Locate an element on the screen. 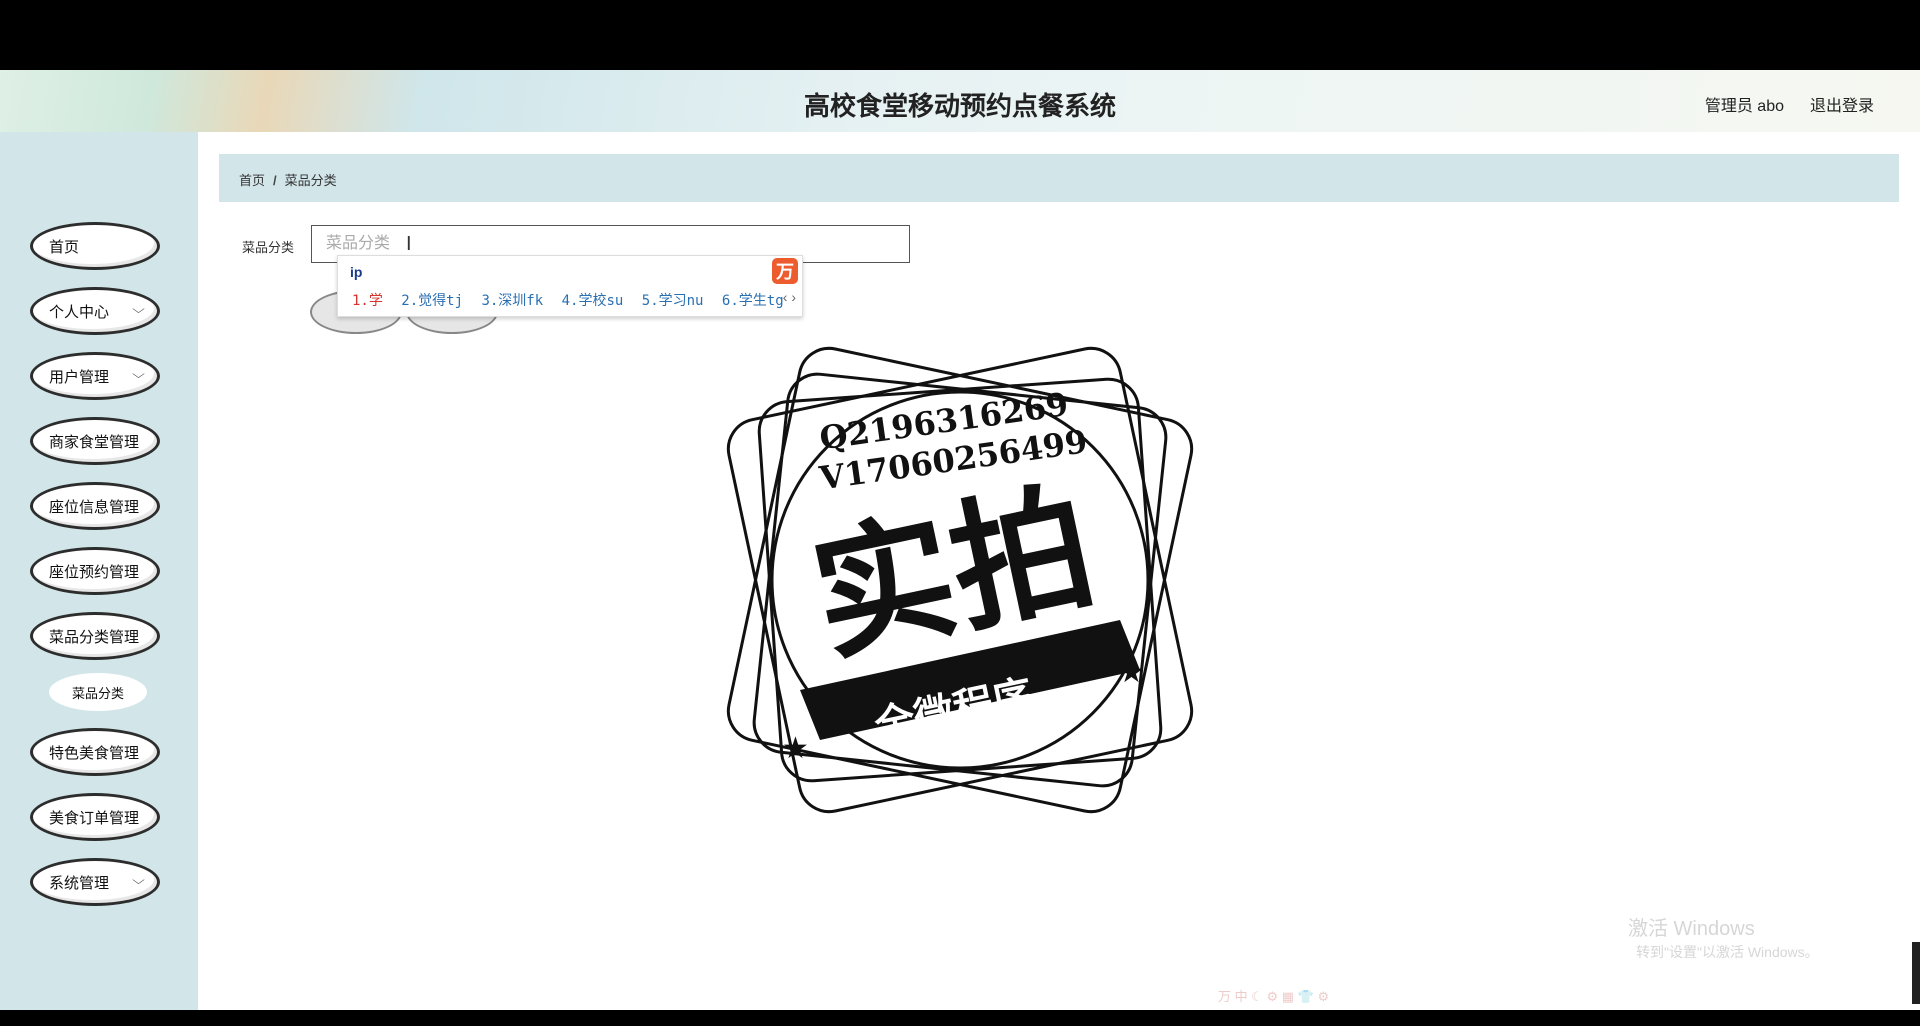 This screenshot has width=1920, height=1026. sidebar-item-profile: 个人中心 ⌵ is located at coordinates (95, 311).